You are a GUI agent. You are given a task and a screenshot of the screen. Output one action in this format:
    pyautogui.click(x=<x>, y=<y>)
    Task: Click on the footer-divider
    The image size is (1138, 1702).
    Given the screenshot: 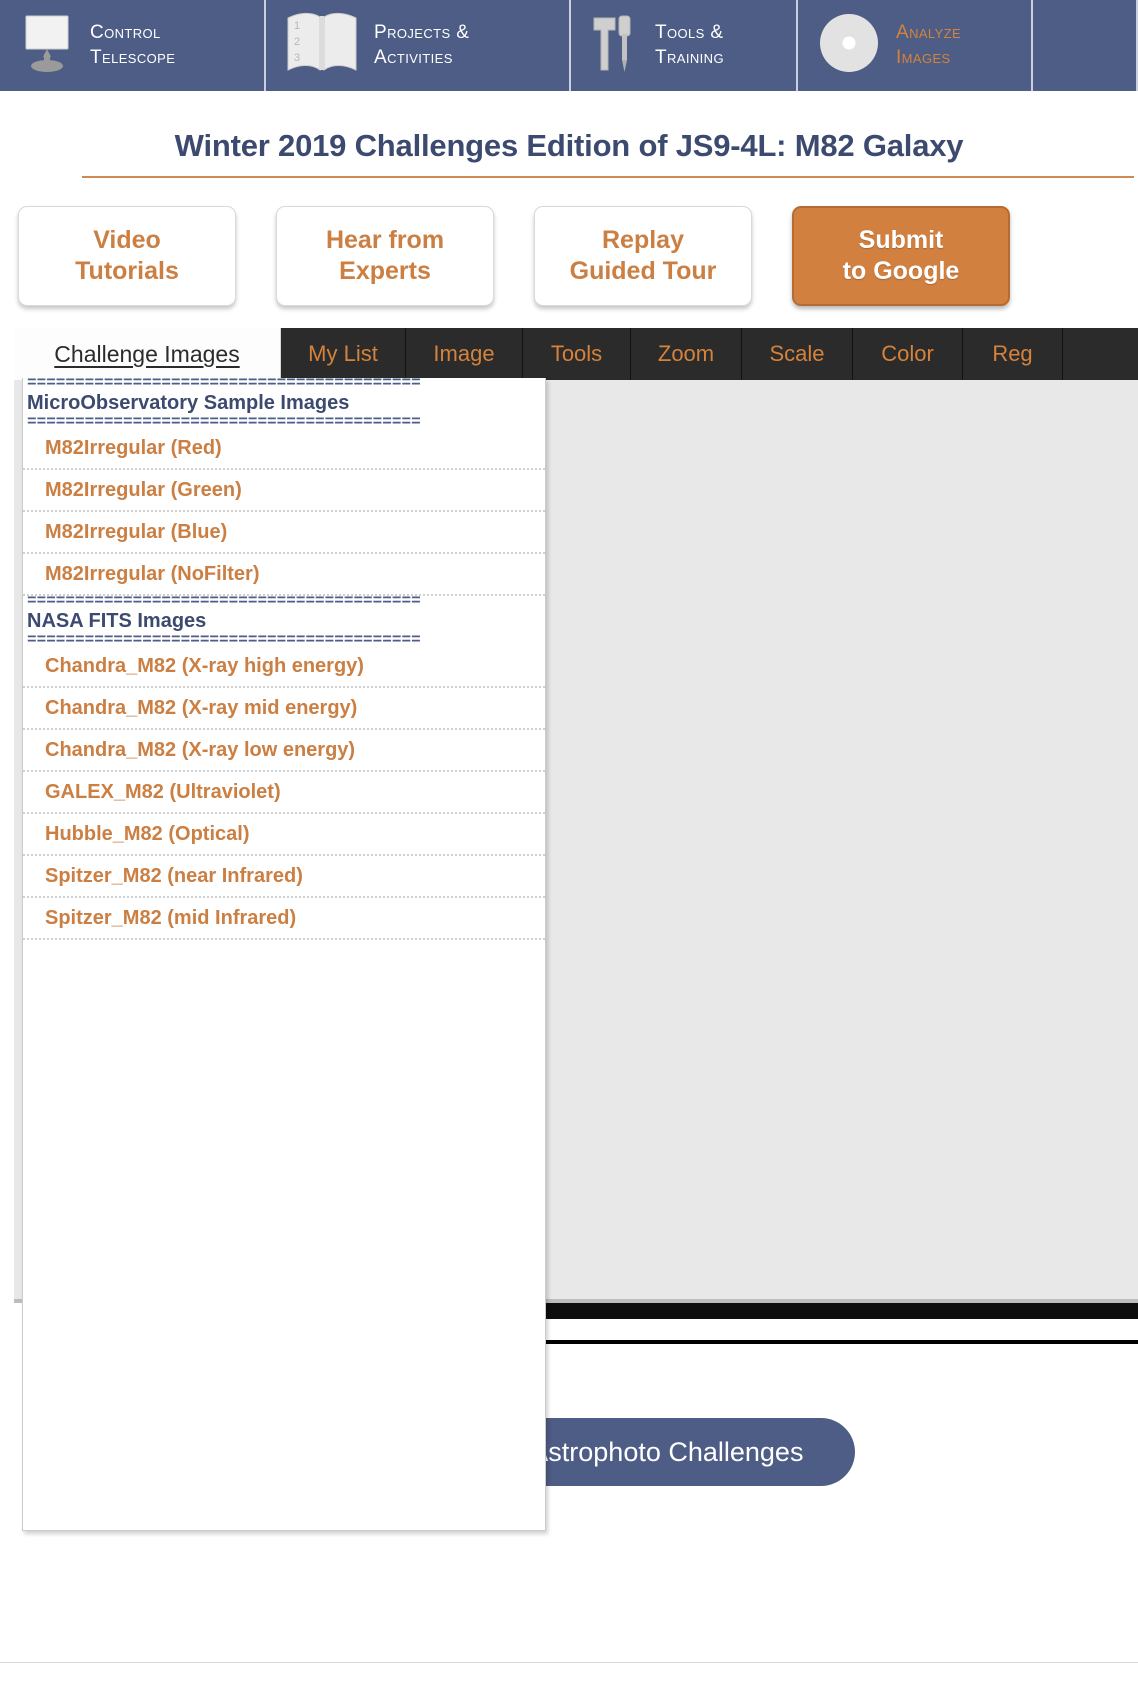 What is the action you would take?
    pyautogui.click(x=569, y=1662)
    